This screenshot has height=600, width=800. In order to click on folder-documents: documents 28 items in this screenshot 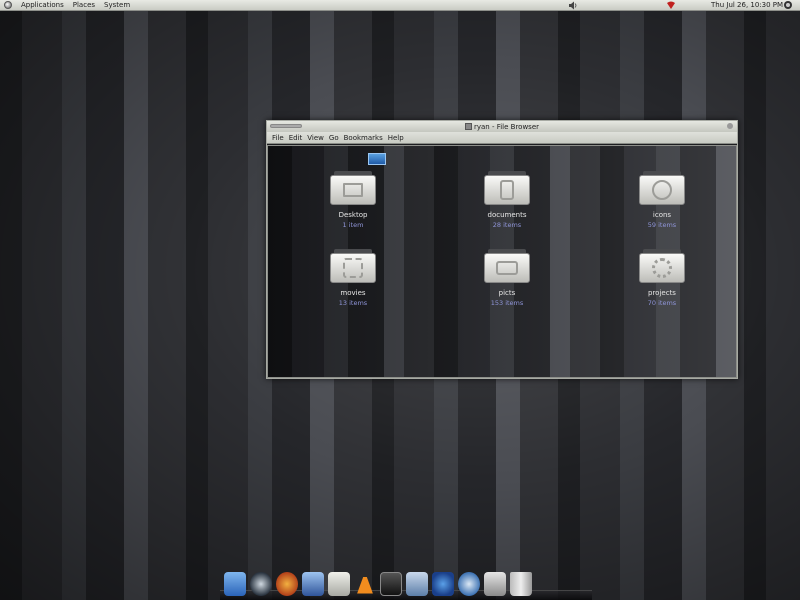, I will do `click(507, 200)`.